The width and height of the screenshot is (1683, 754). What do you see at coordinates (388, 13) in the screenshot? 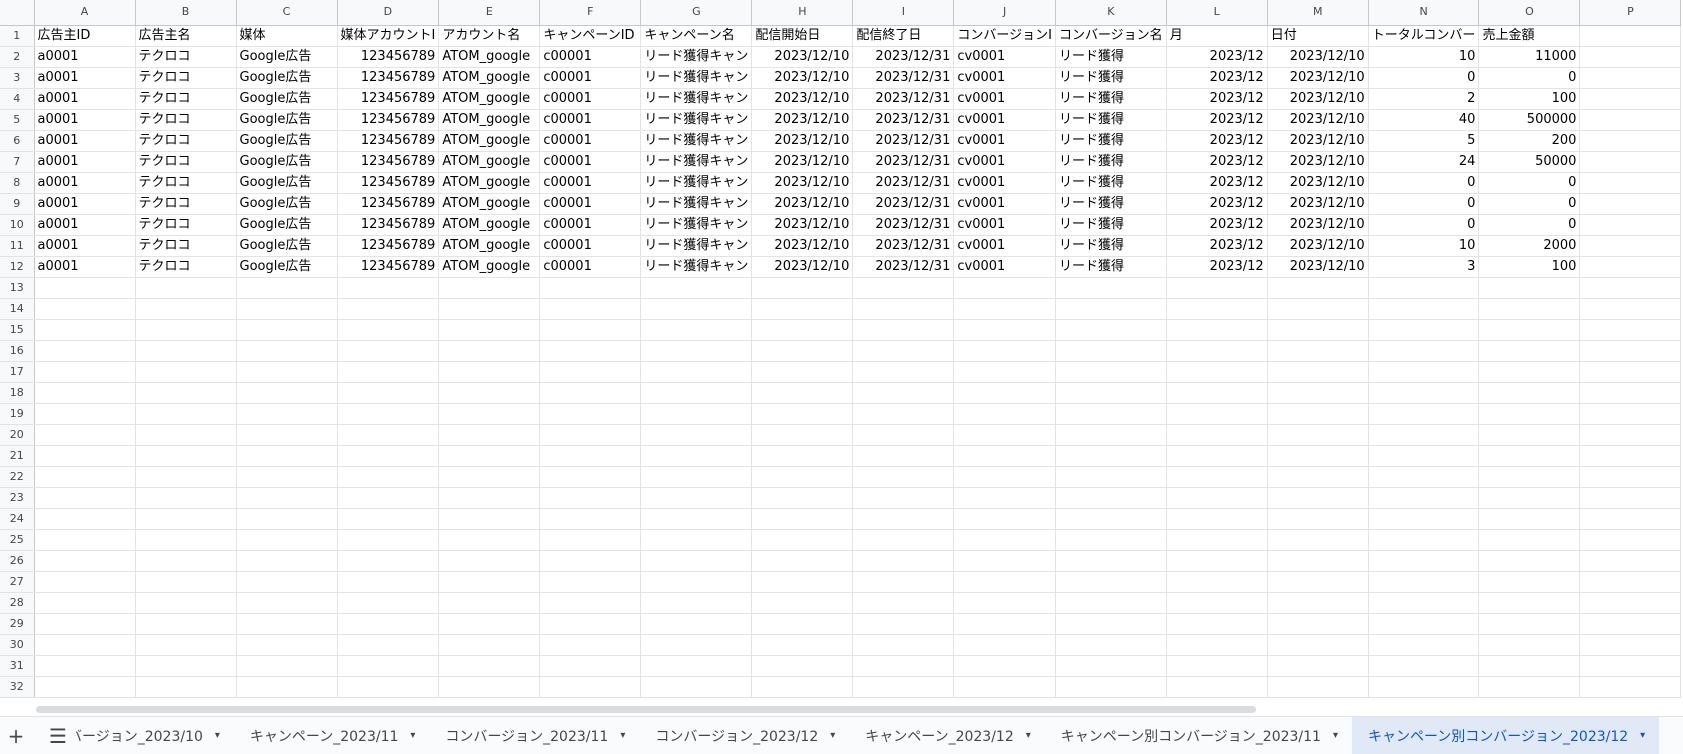
I see `column-header-d: D` at bounding box center [388, 13].